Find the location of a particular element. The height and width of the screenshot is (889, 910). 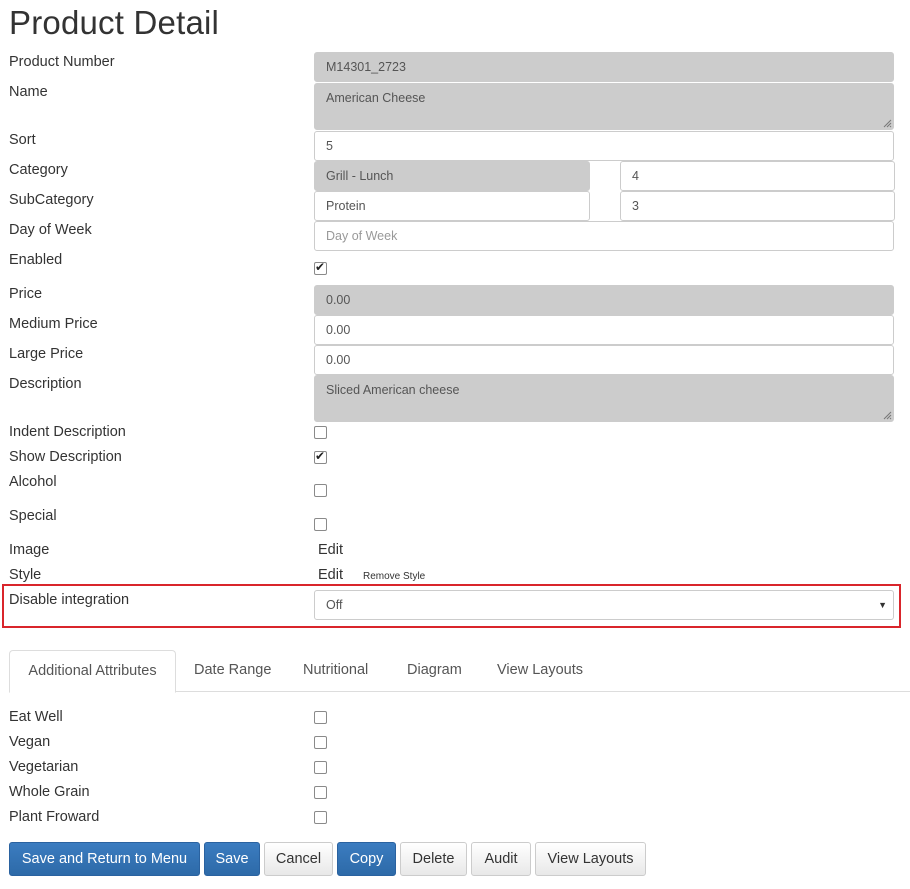

name-field: American Cheese is located at coordinates (604, 106).